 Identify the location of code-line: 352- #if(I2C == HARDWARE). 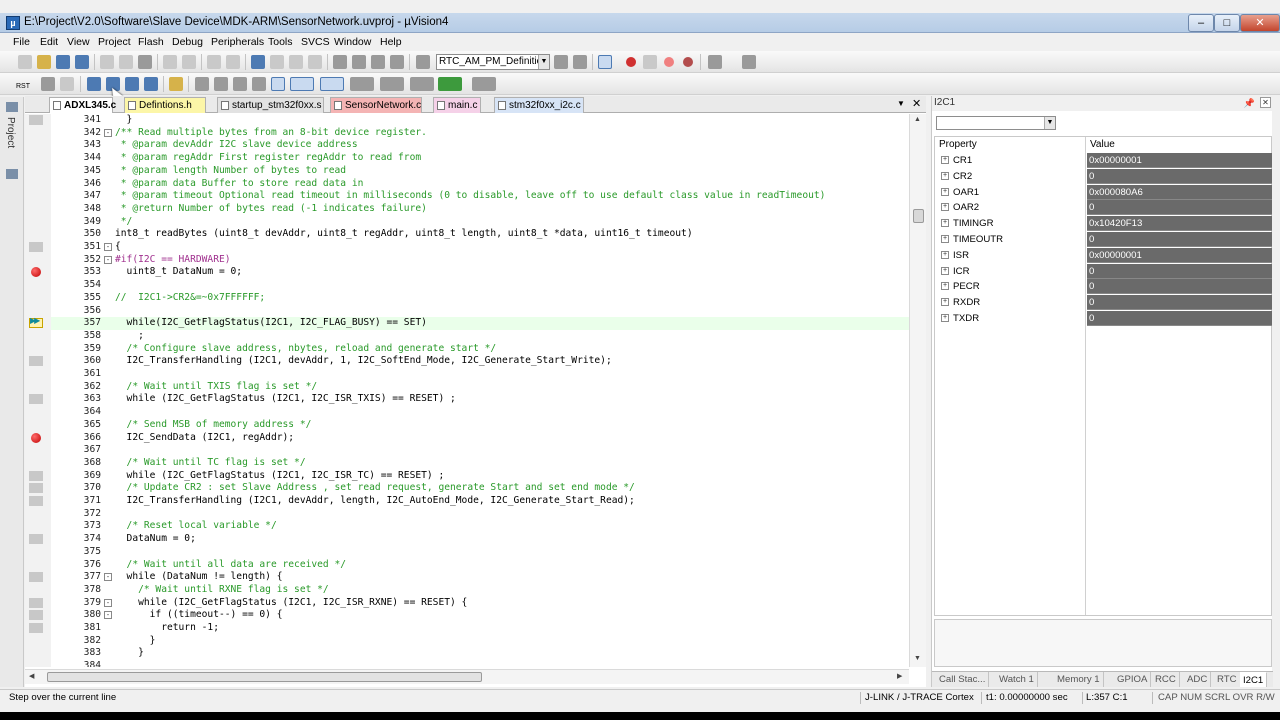
(482, 260).